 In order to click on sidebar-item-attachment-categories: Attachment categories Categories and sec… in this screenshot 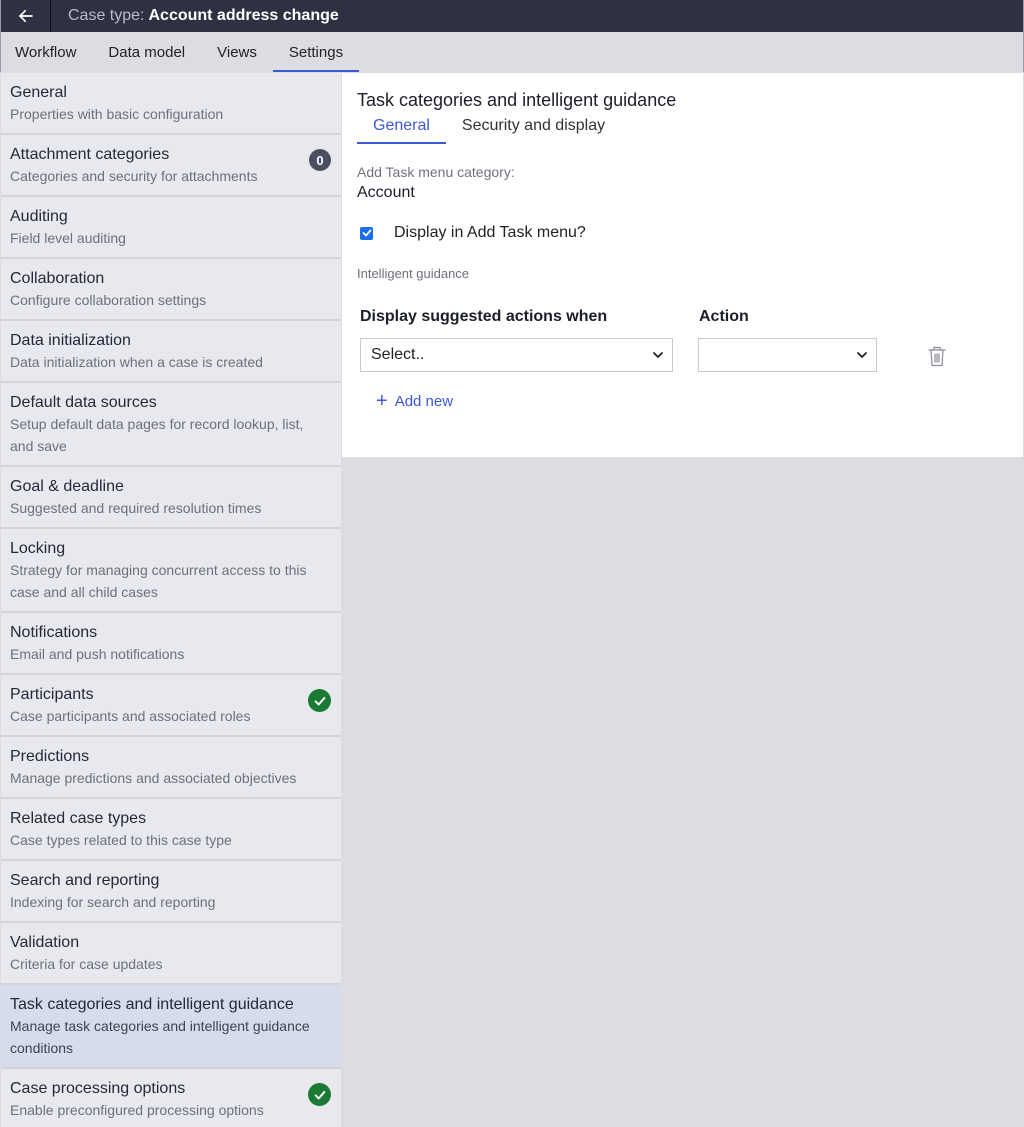, I will do `click(171, 166)`.